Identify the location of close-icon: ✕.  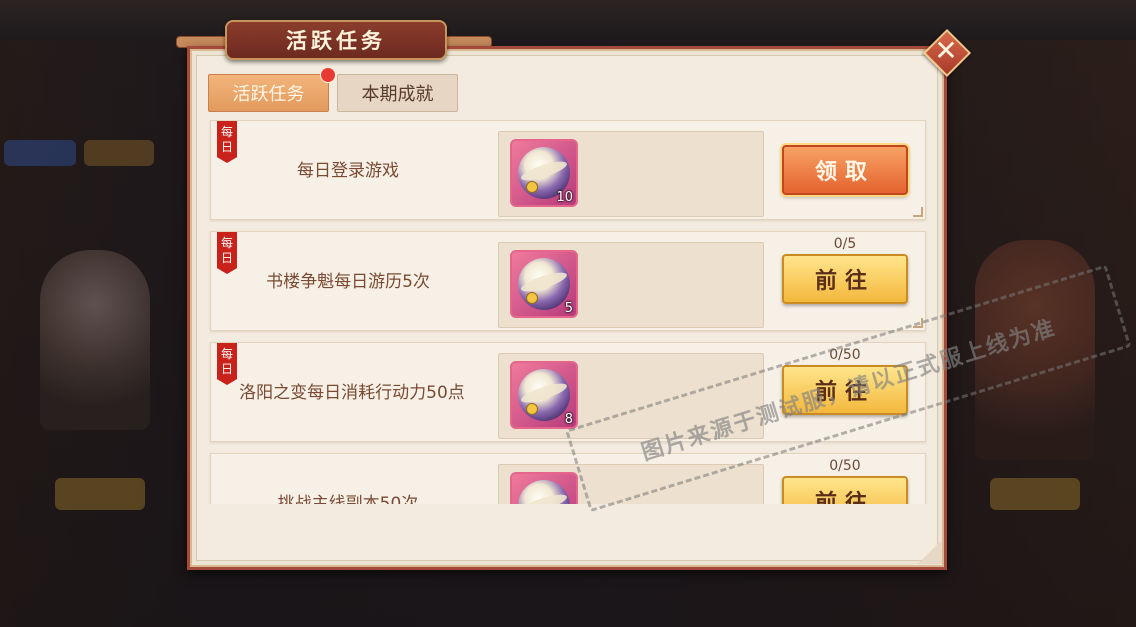
(946, 50).